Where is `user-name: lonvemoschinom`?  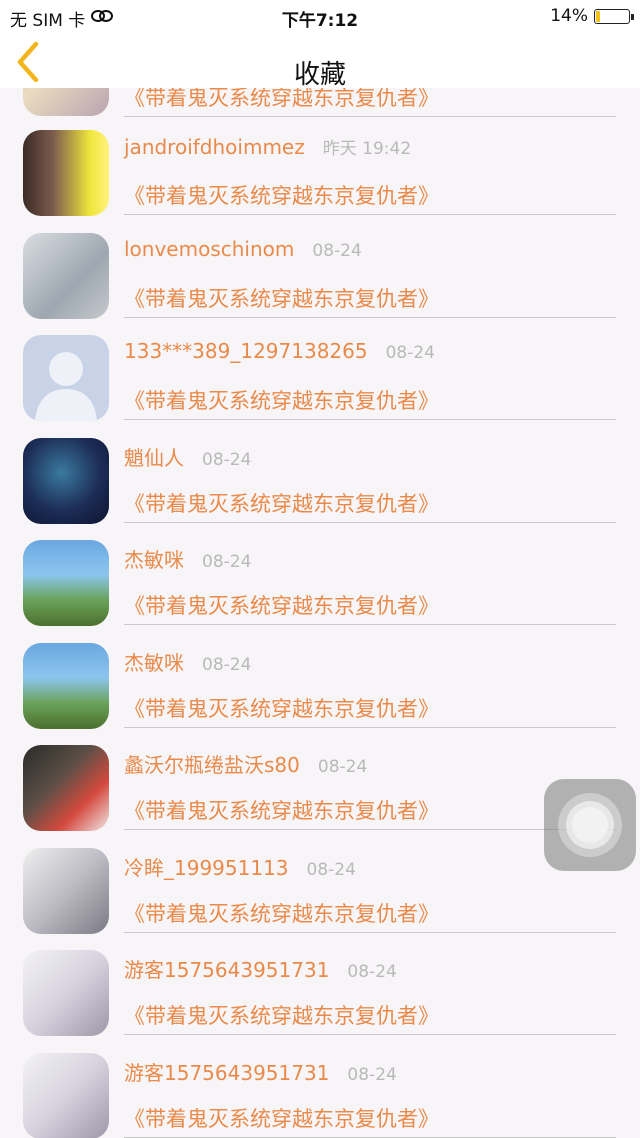
user-name: lonvemoschinom is located at coordinates (209, 249).